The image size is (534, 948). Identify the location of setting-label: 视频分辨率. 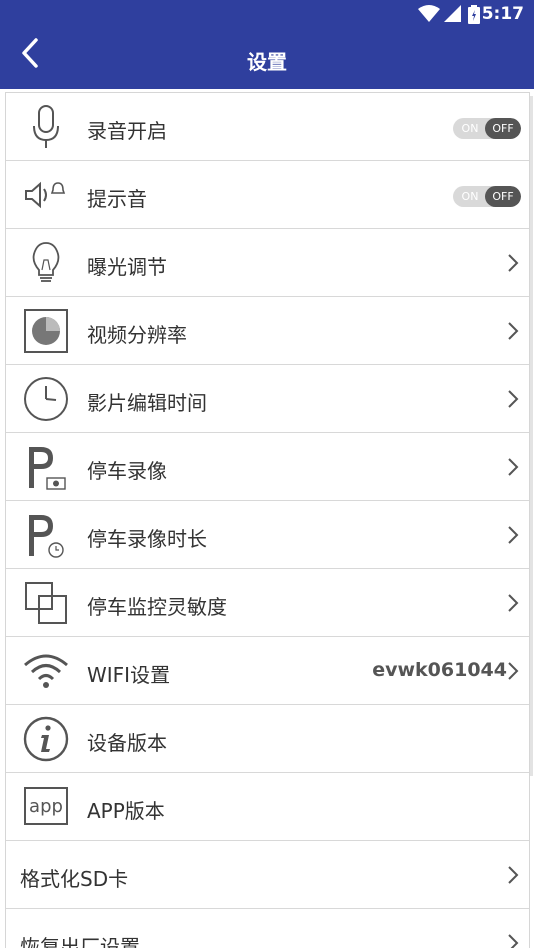
(137, 335).